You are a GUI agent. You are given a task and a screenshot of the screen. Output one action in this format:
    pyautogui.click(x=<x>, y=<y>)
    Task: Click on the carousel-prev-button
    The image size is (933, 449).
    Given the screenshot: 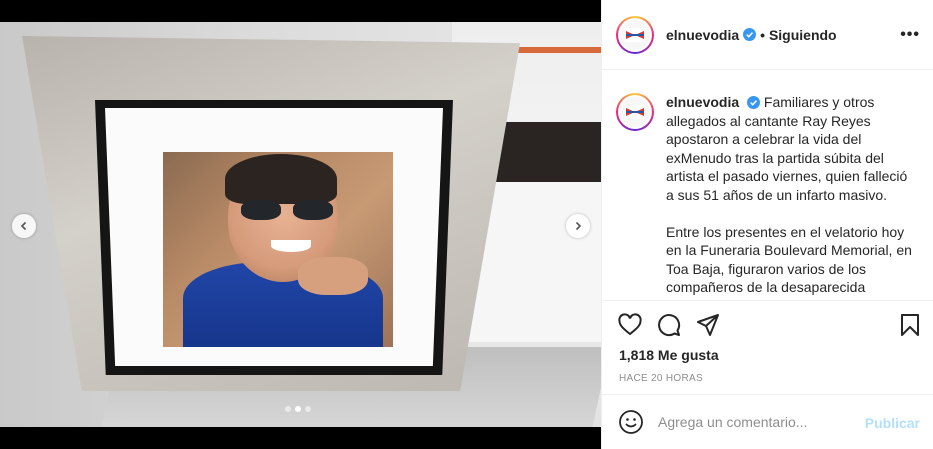 What is the action you would take?
    pyautogui.click(x=24, y=226)
    